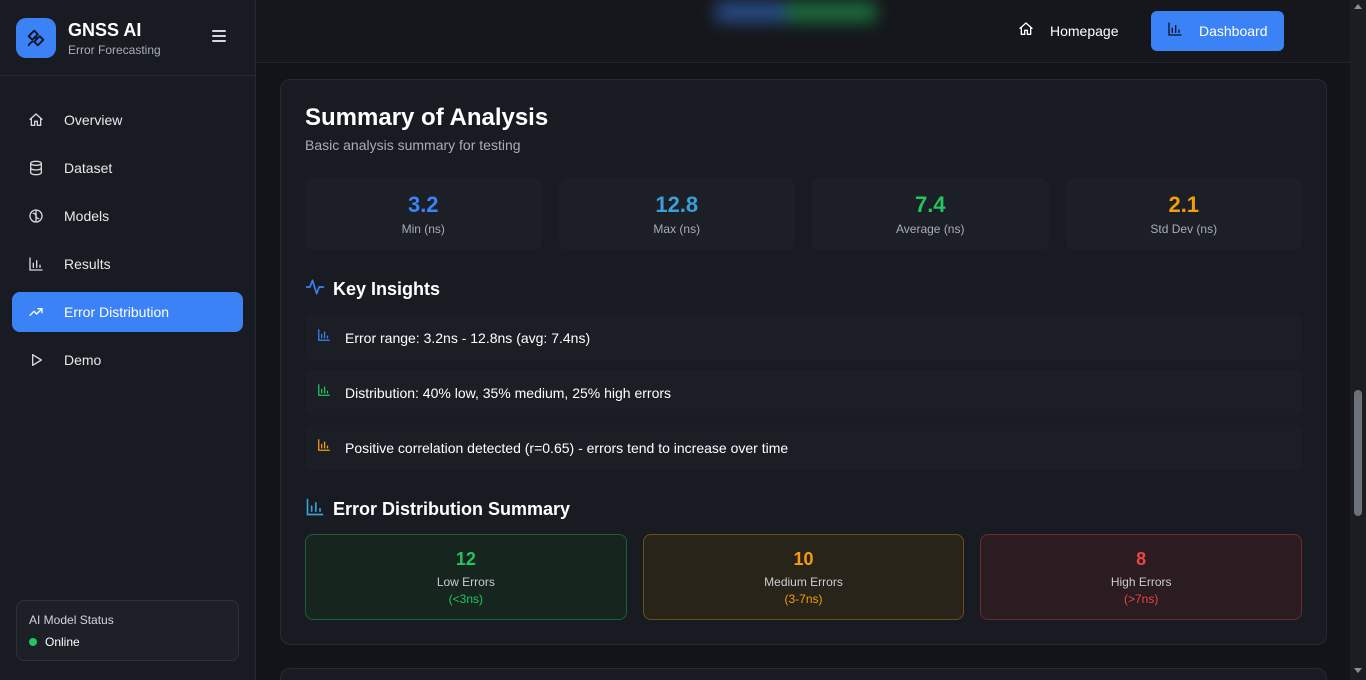  I want to click on insight-item: Error range: 3.2ns - 12.8ns (avg: 7.4ns), so click(803, 337).